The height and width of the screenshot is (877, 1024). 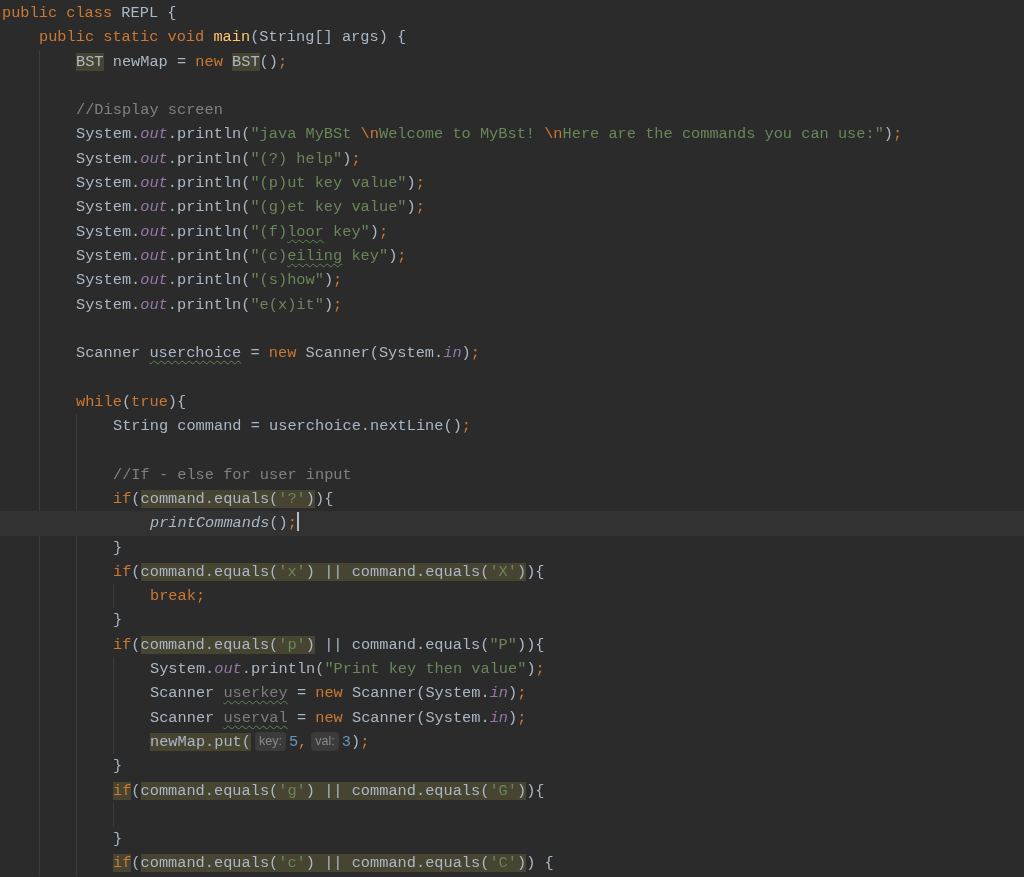 I want to click on code-line: System.out.println("(g)et key value");, so click(x=251, y=208).